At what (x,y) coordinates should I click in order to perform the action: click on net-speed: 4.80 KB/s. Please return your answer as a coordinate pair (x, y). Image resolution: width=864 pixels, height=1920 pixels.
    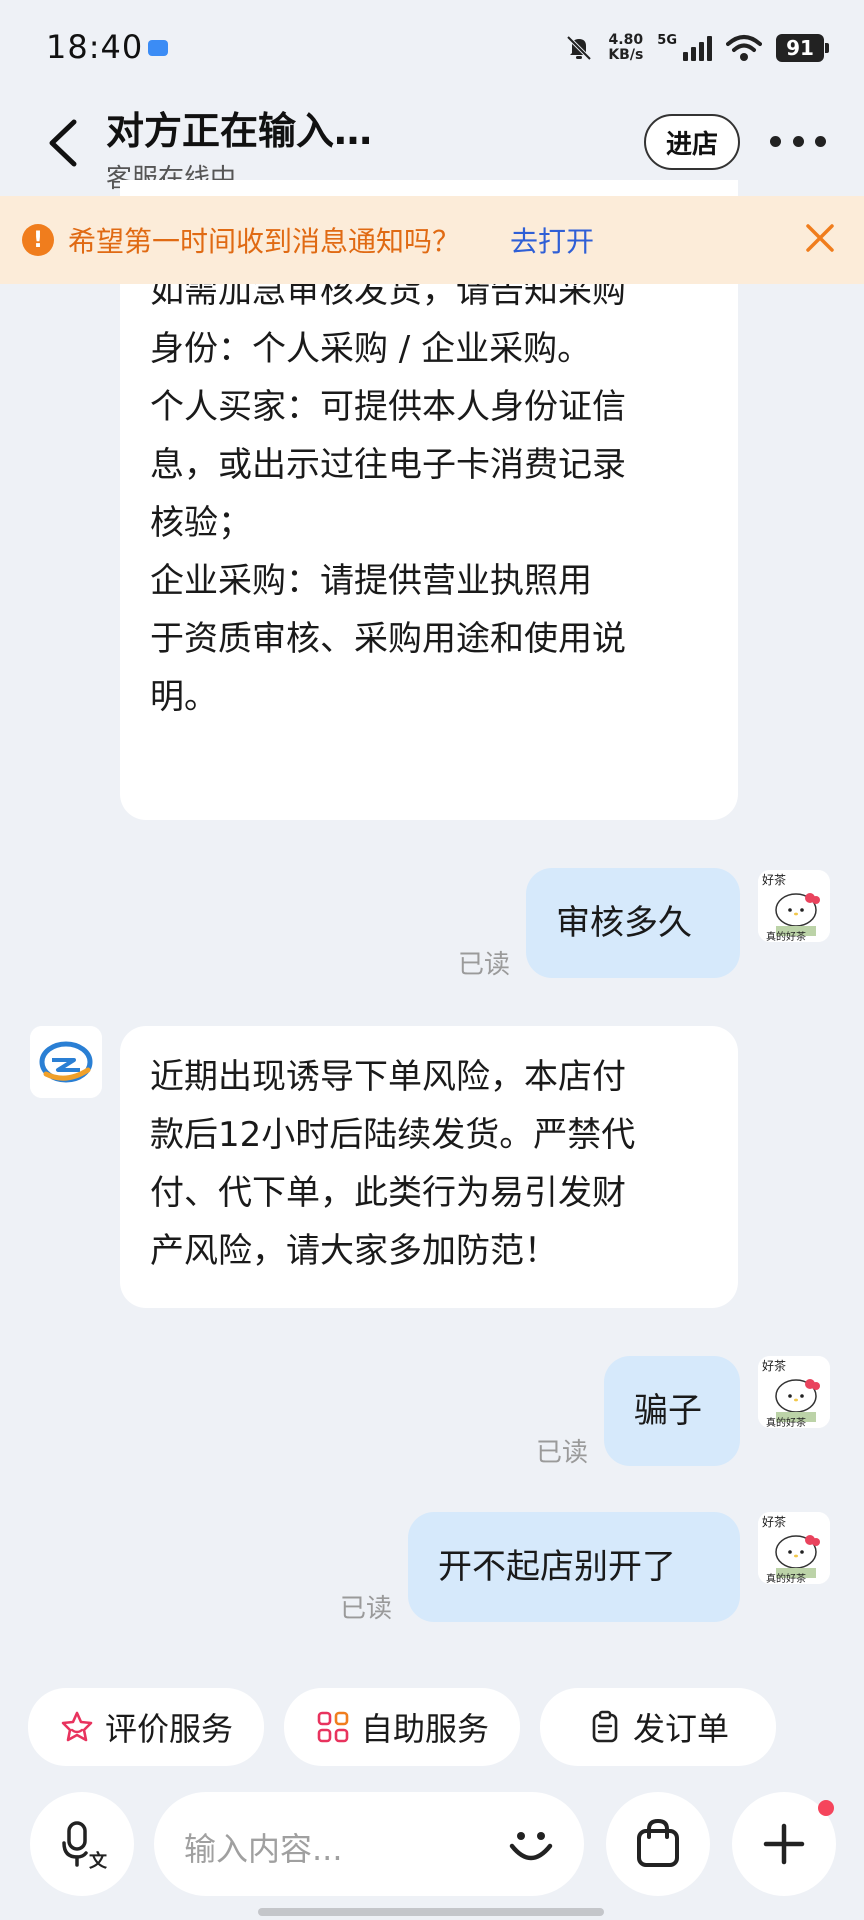
    Looking at the image, I should click on (625, 48).